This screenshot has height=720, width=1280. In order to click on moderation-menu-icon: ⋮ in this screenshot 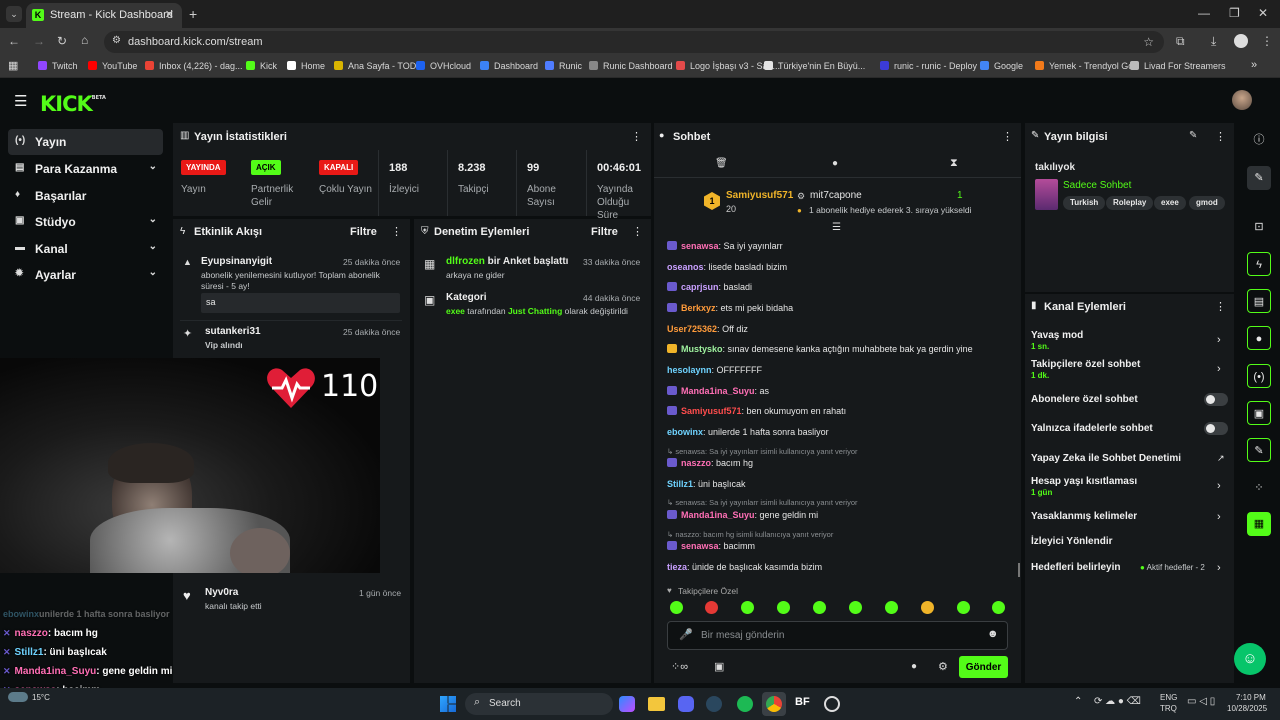, I will do `click(637, 231)`.